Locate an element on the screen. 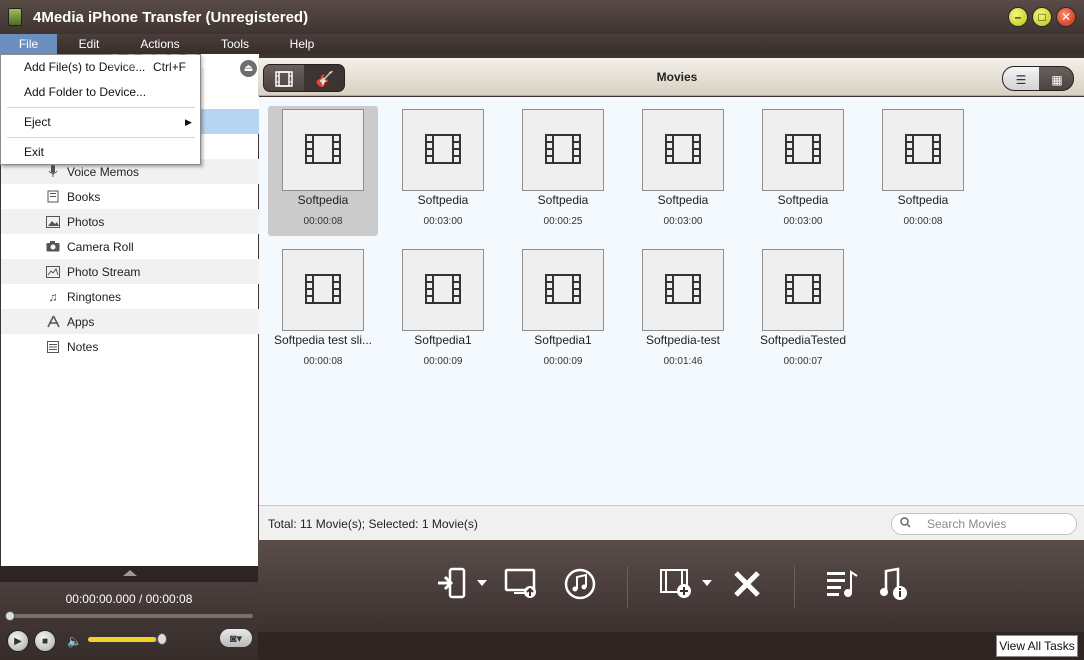 This screenshot has height=660, width=1084. delete-button is located at coordinates (747, 584).